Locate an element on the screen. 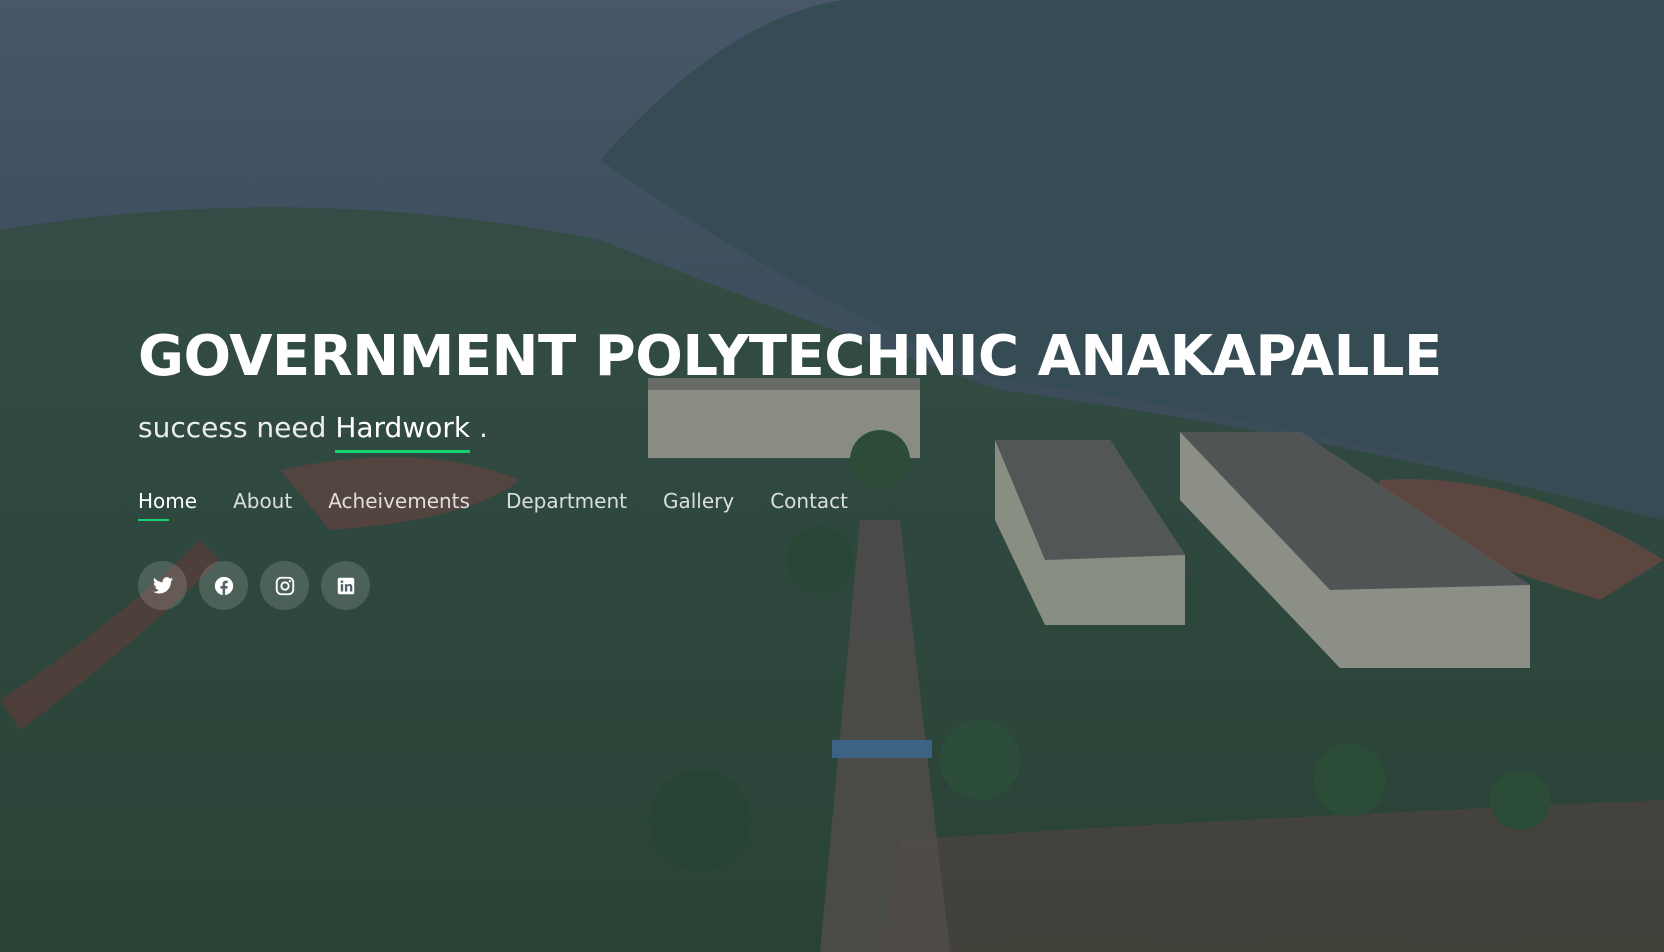 The width and height of the screenshot is (1664, 952). nav-item-department: Department is located at coordinates (566, 504).